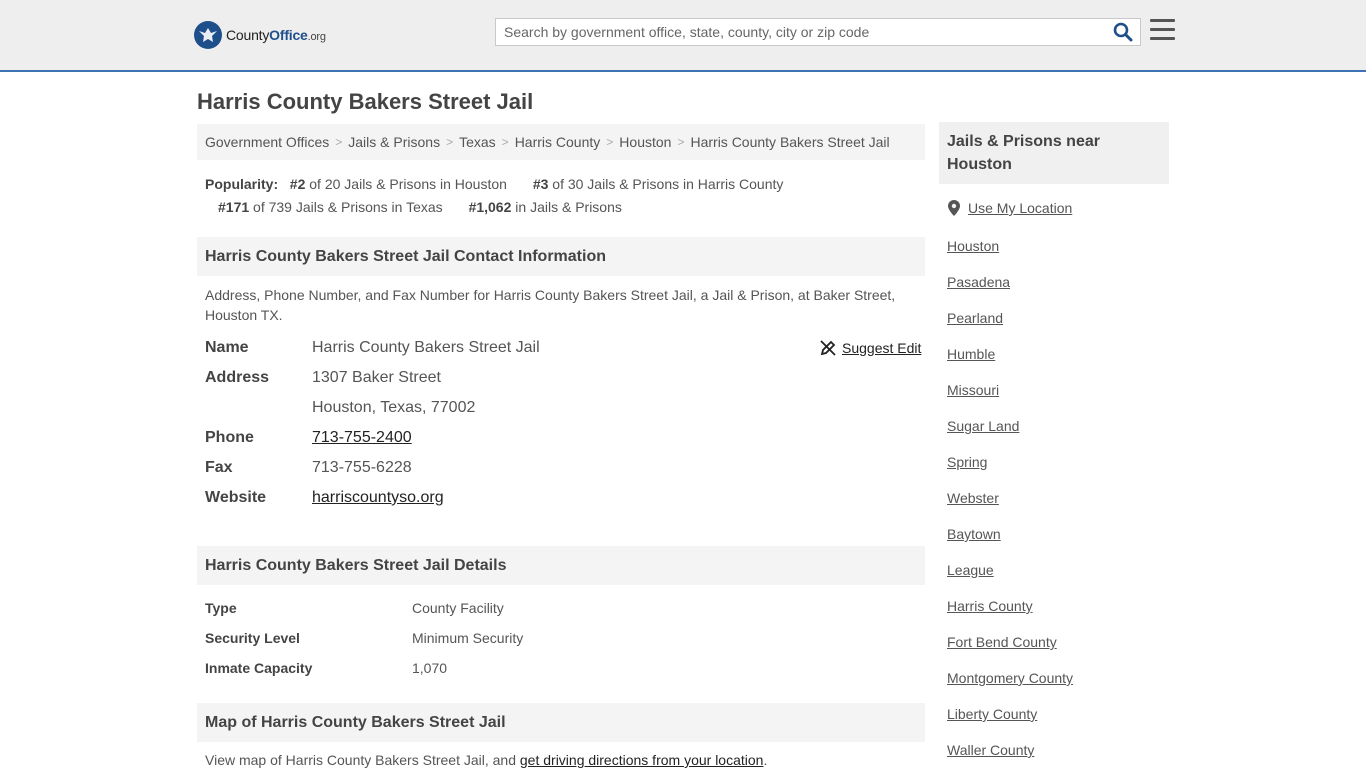  Describe the element at coordinates (378, 497) in the screenshot. I see `website-link: harriscountyso.org` at that location.